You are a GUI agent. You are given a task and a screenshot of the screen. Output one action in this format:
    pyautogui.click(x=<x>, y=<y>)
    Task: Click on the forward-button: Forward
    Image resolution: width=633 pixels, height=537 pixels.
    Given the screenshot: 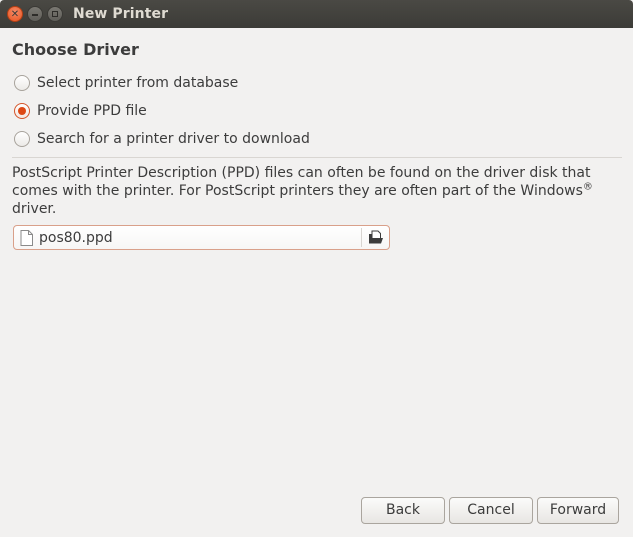 What is the action you would take?
    pyautogui.click(x=578, y=510)
    